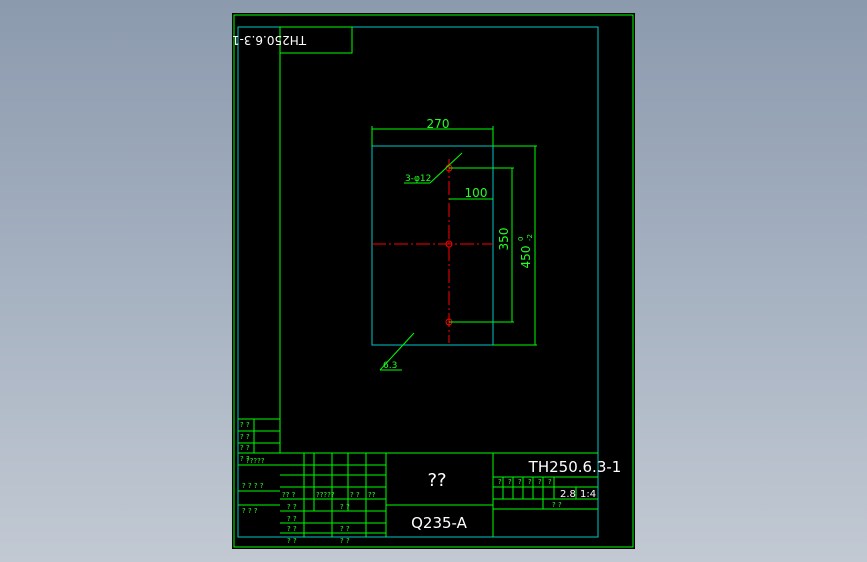  Describe the element at coordinates (255, 461) in the screenshot. I see `left-col-cell: ?????` at that location.